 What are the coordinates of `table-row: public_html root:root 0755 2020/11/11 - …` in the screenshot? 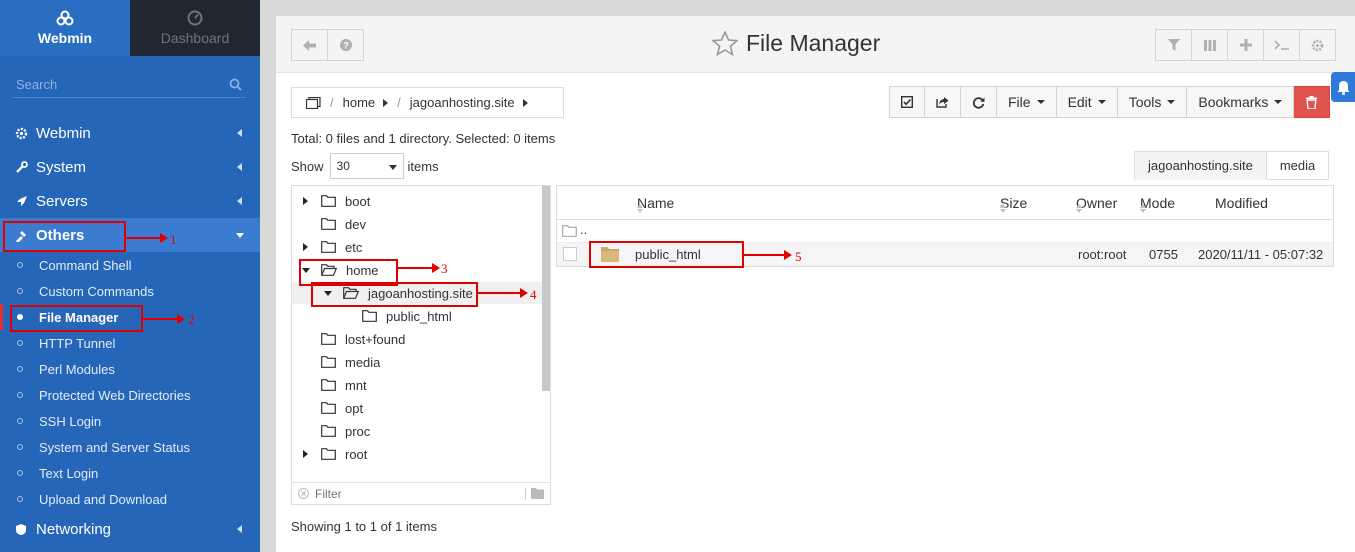 It's located at (945, 254).